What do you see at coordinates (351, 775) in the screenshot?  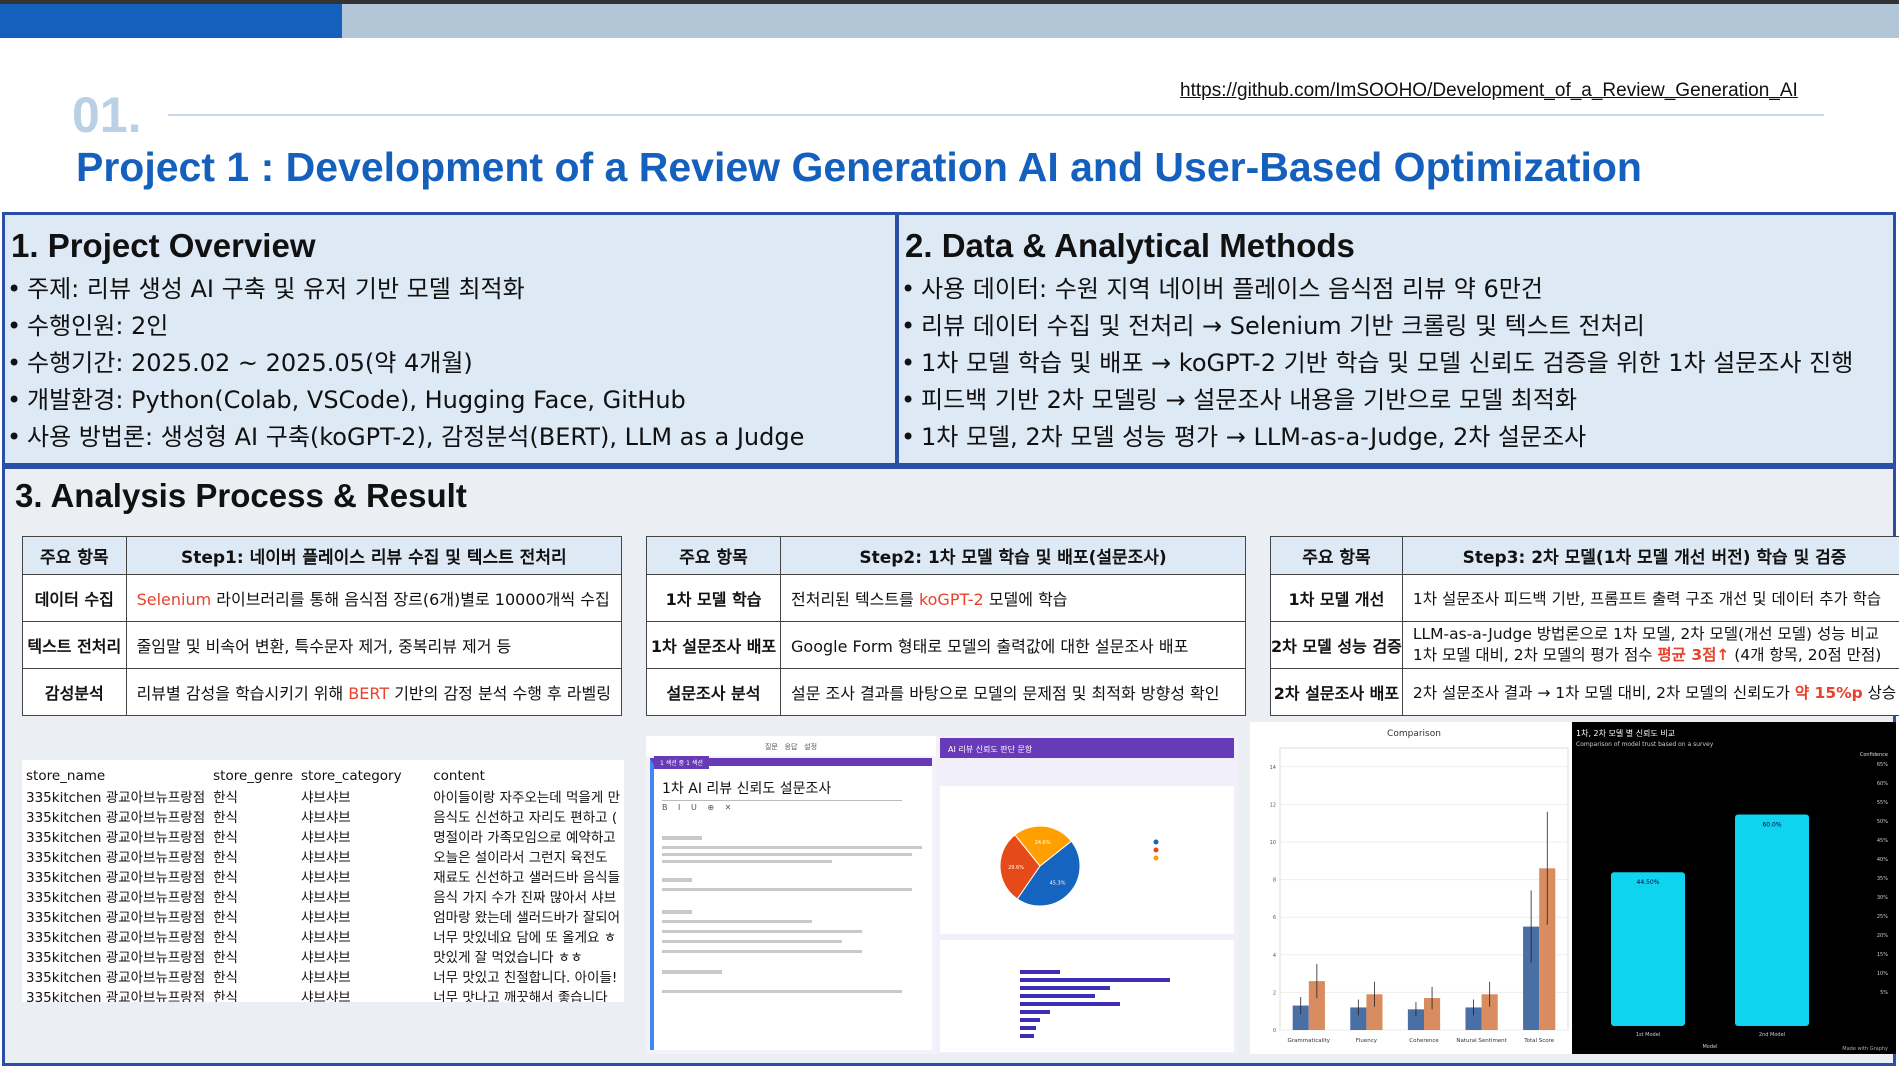 I see `table-header: store_category` at bounding box center [351, 775].